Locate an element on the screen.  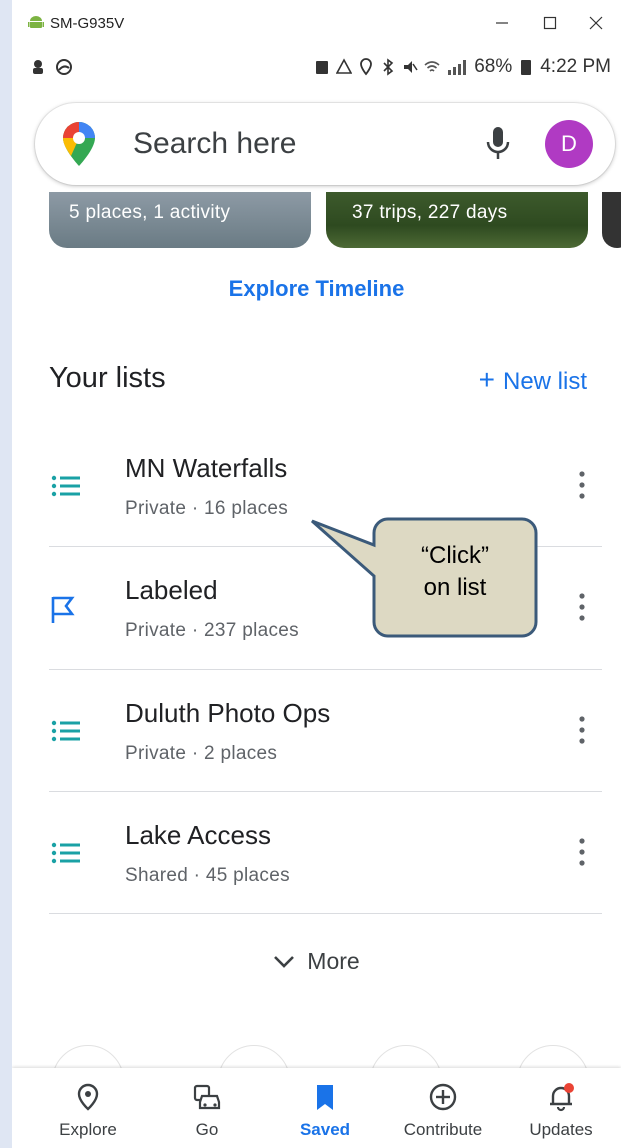
nav-label: Saved is located at coordinates (325, 1129).